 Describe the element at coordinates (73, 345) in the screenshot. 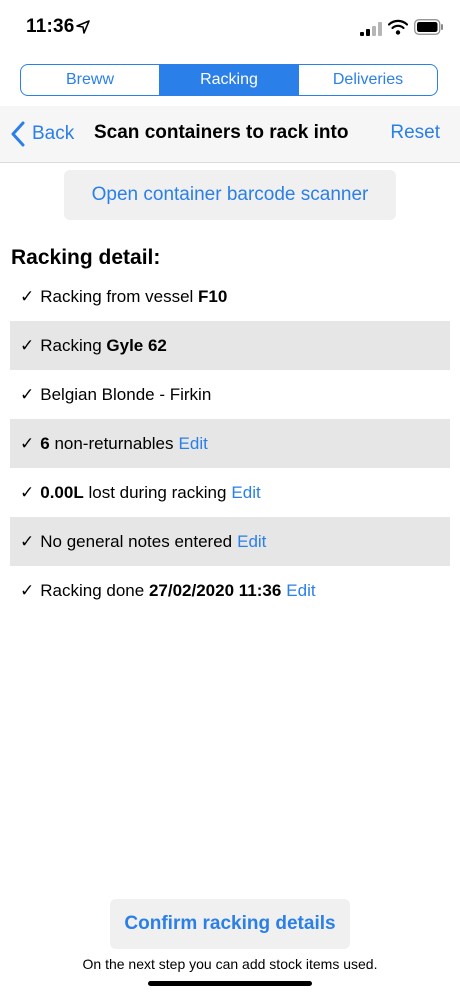

I see `detail-text: Racking` at that location.